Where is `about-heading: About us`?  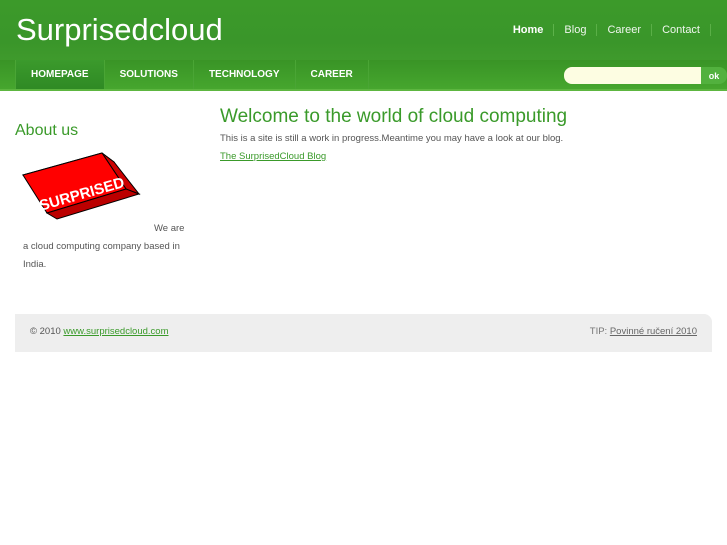
about-heading: About us is located at coordinates (47, 130).